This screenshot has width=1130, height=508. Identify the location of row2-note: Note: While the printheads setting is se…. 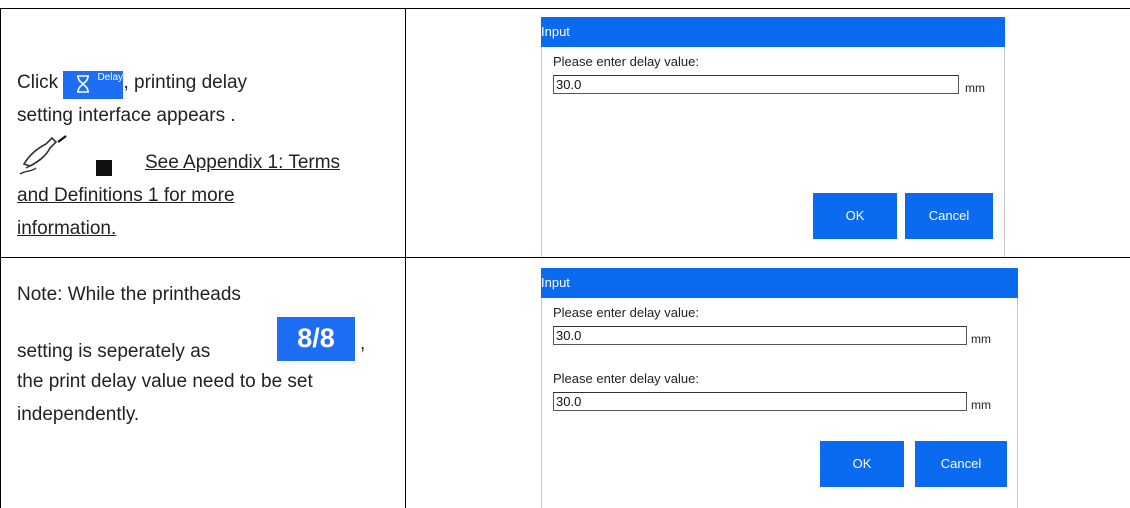
(209, 354).